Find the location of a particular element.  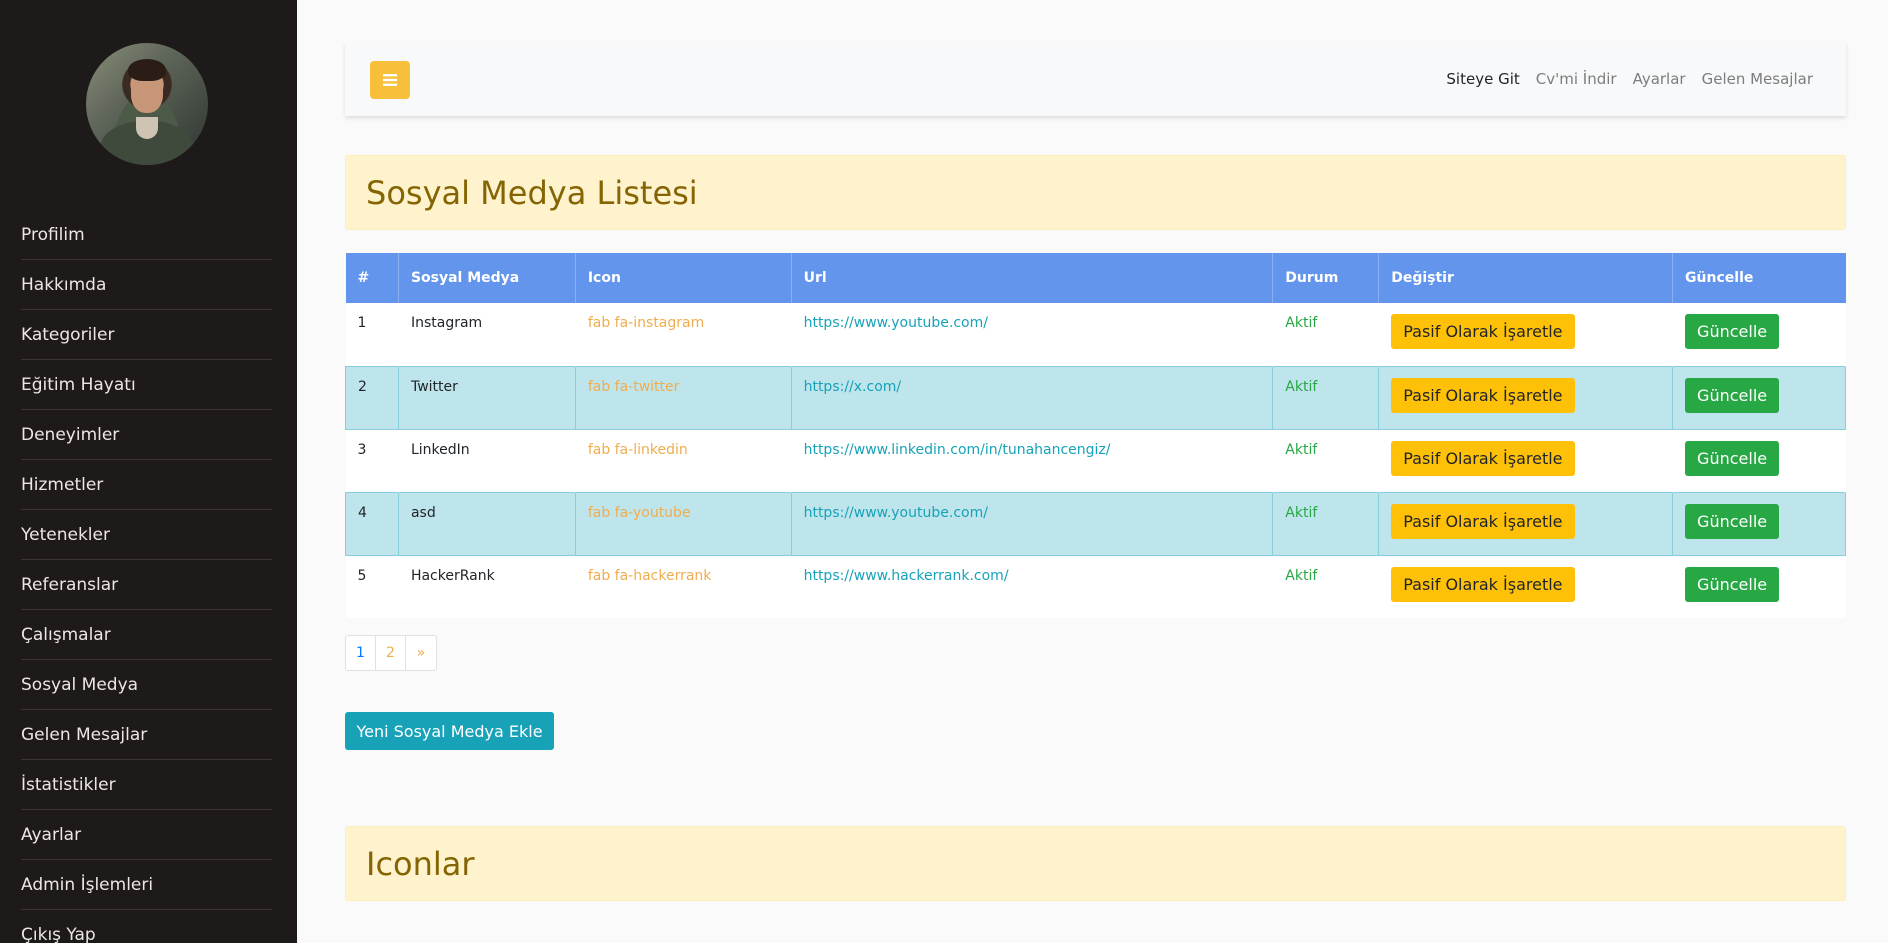

sidebar-item-label: Deneyimler is located at coordinates (70, 434).